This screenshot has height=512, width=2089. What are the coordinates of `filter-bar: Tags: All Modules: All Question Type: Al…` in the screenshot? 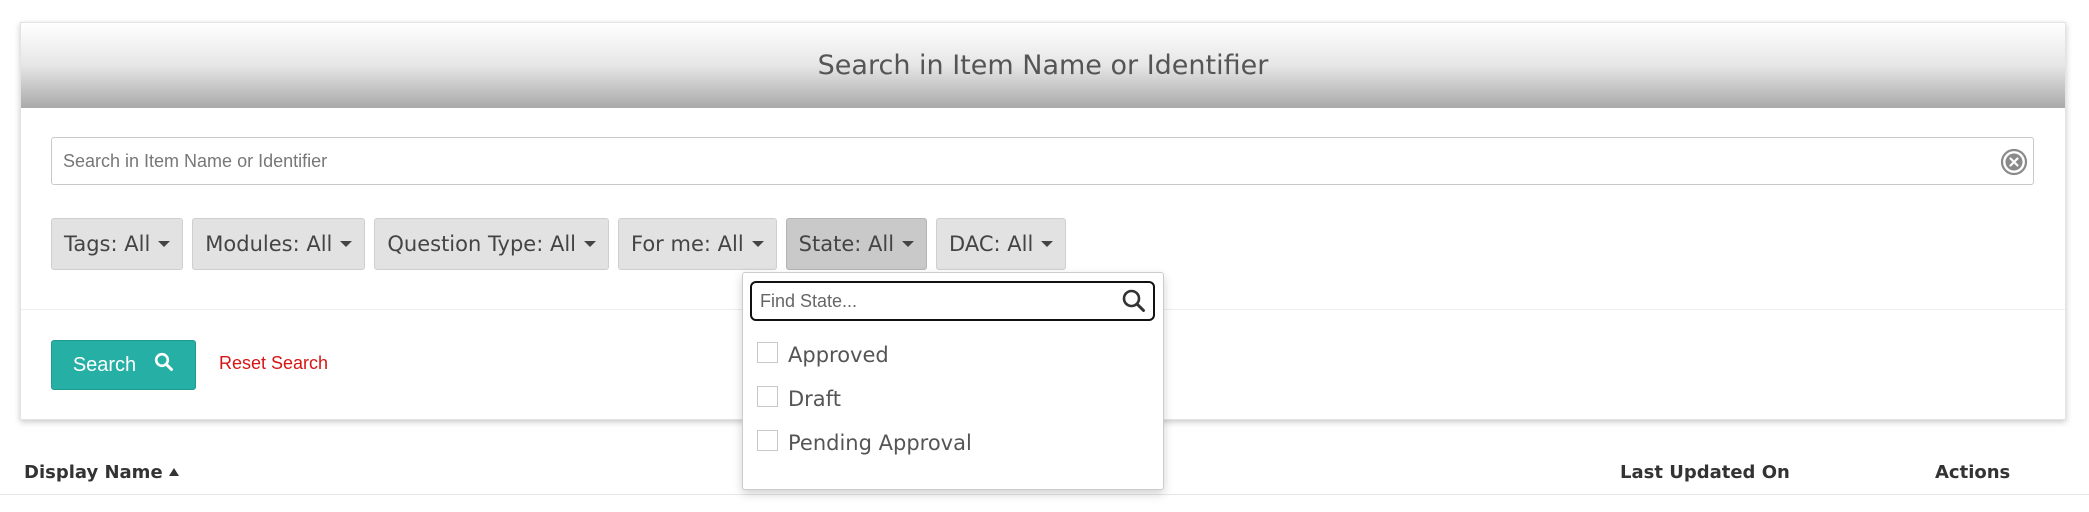 It's located at (559, 244).